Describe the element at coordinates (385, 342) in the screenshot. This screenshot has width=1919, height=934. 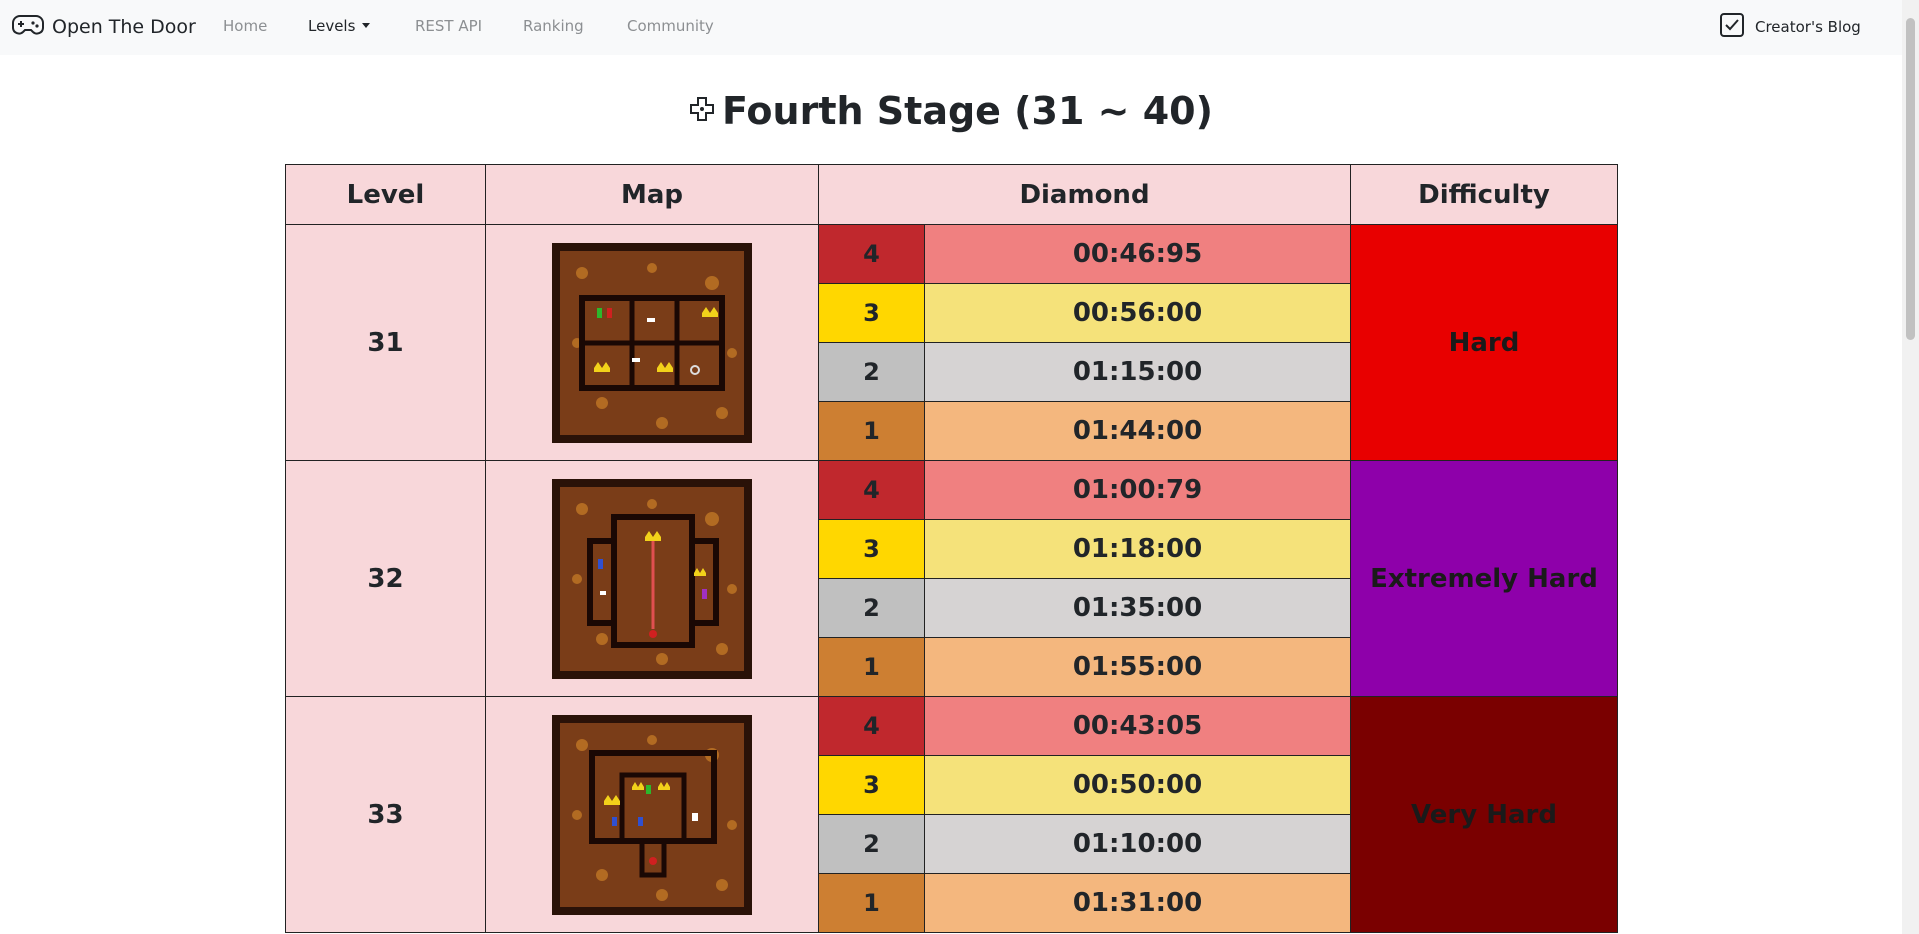
I see `level-number: 31` at that location.